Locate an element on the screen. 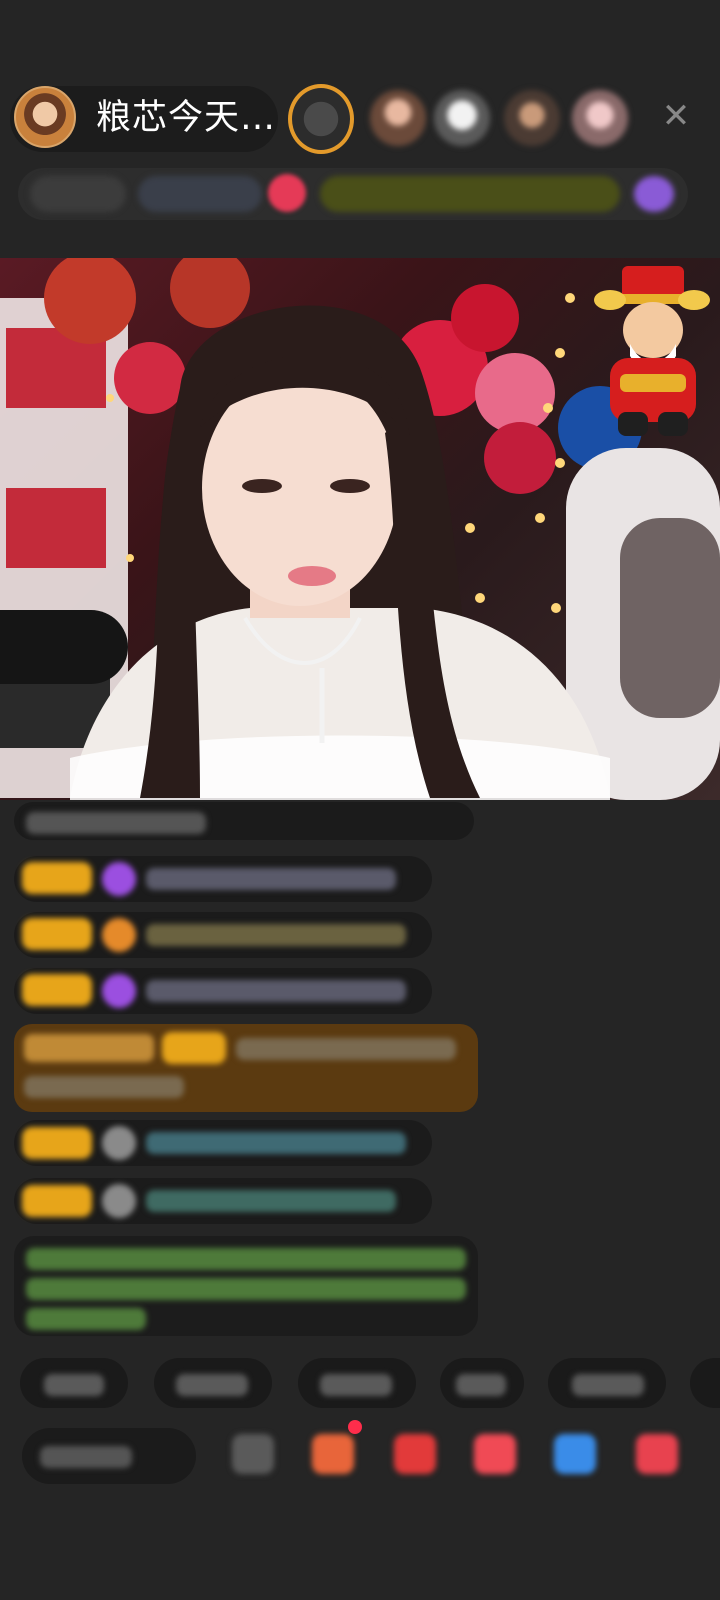 The image size is (720, 1600). host-avatar is located at coordinates (45, 117).